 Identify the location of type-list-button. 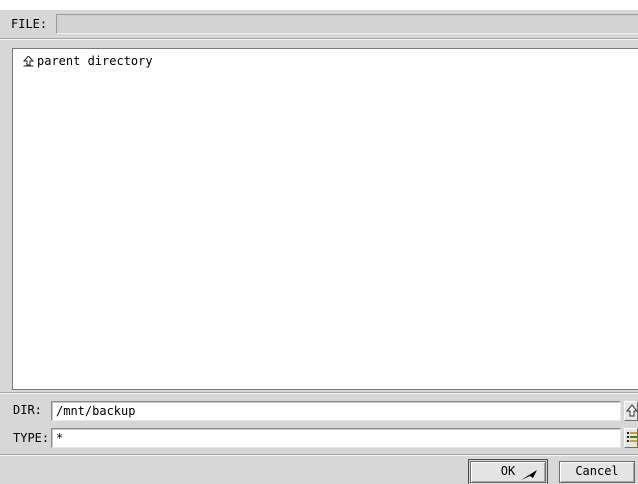
(631, 438).